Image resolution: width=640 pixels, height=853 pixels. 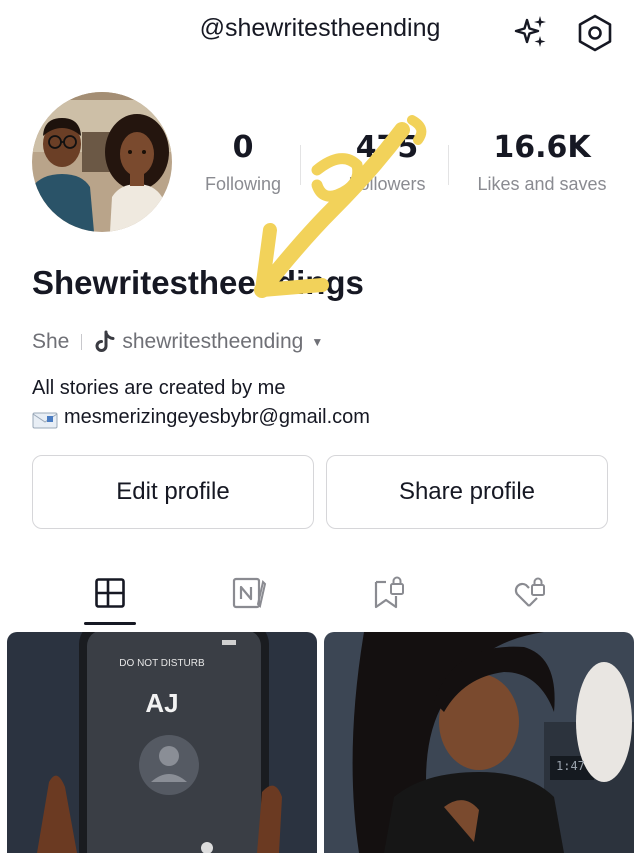 What do you see at coordinates (570, 766) in the screenshot?
I see `clock-display: 1:47` at bounding box center [570, 766].